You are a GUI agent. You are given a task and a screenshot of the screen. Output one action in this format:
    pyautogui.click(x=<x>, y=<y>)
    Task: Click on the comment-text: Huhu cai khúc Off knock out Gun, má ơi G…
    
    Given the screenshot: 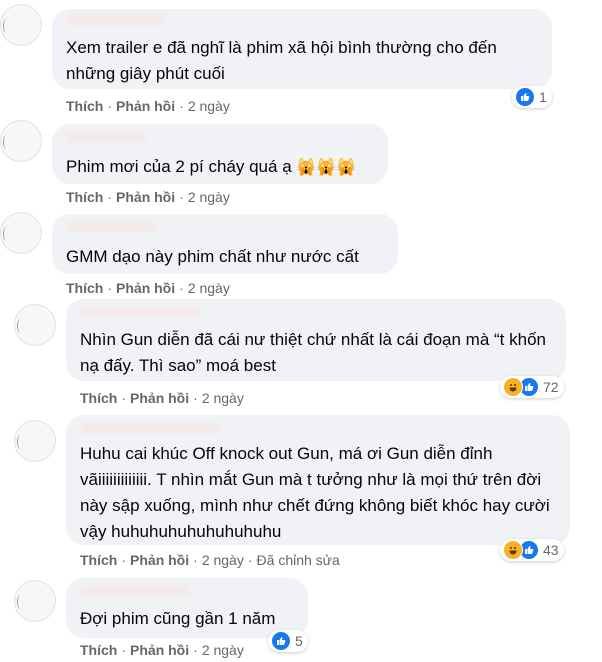 What is the action you would take?
    pyautogui.click(x=315, y=492)
    